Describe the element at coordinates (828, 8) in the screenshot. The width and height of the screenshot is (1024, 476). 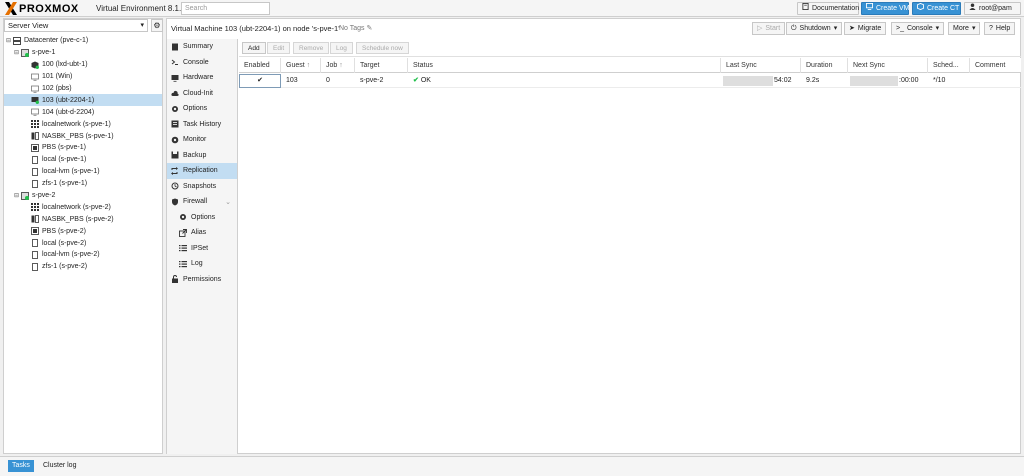
I see `documentation-button: Documentation` at that location.